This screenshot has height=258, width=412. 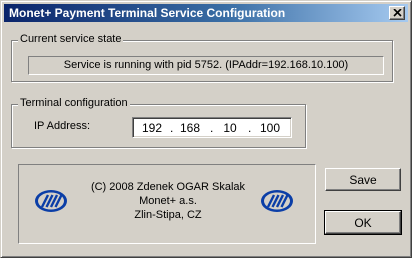 I want to click on ip-octet-3: 10, so click(x=230, y=128).